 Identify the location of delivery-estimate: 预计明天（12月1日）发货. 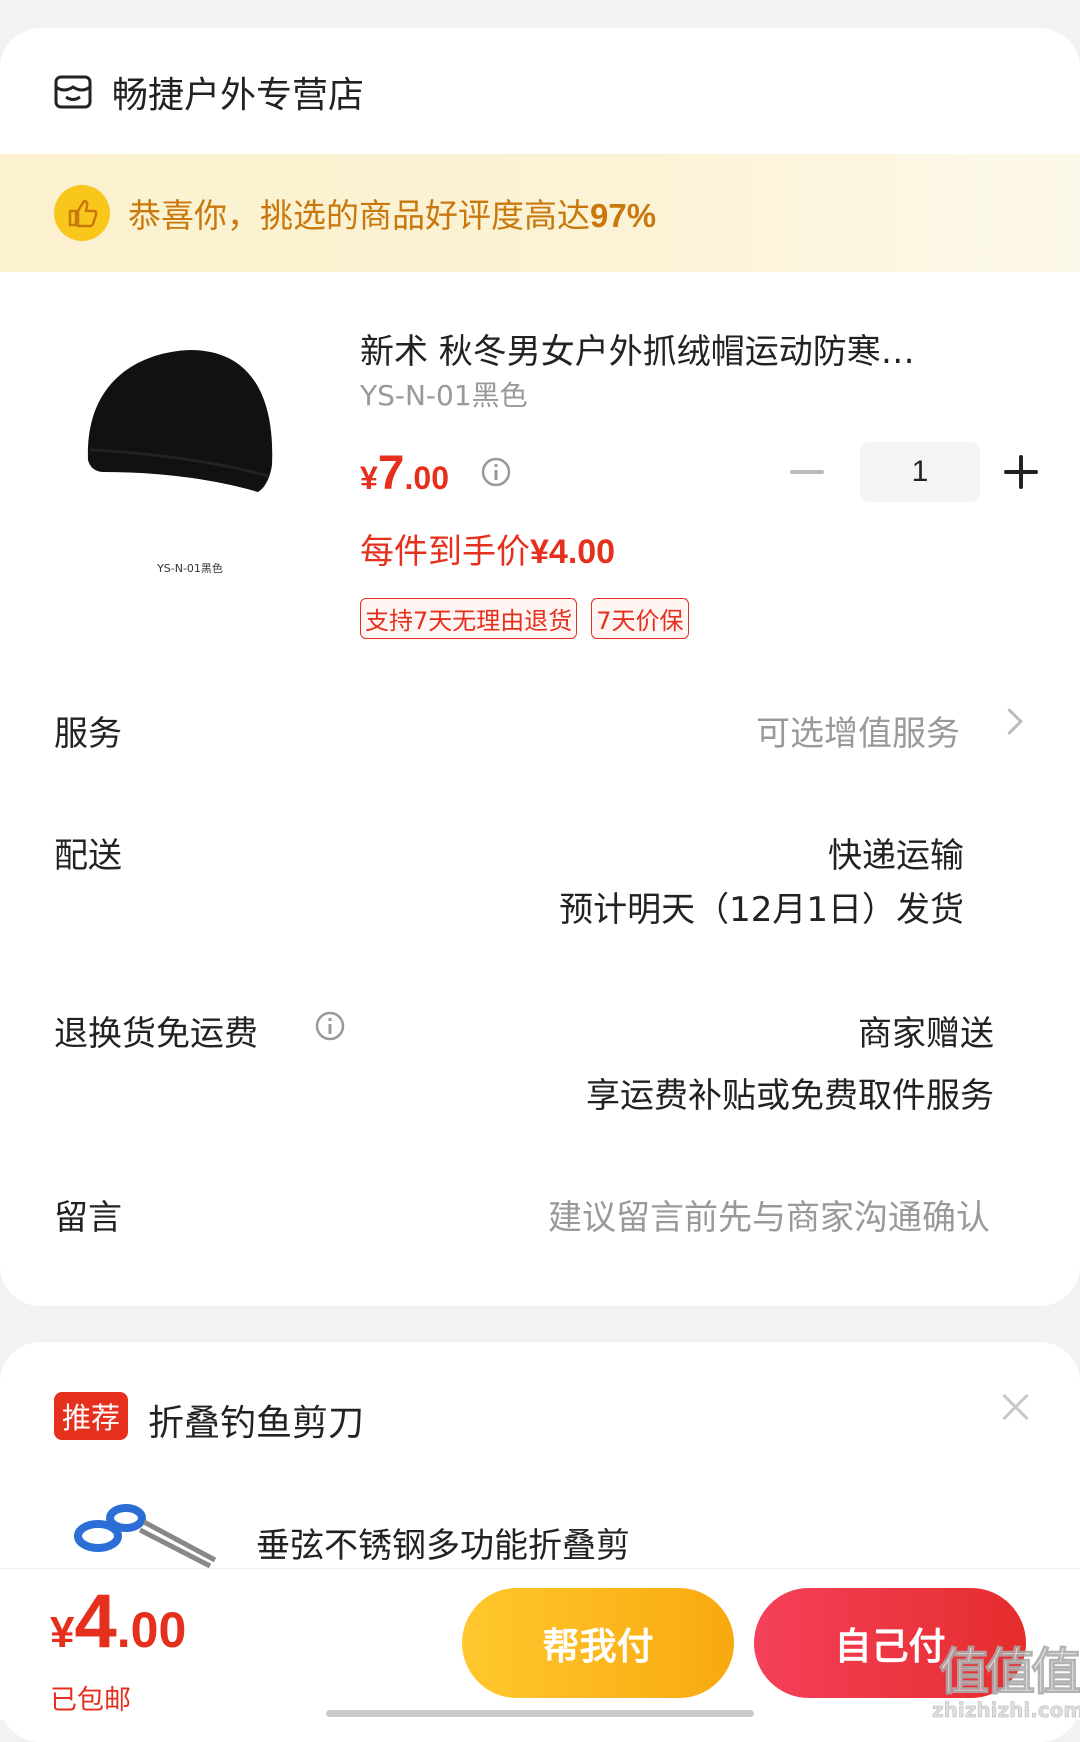
(761, 910).